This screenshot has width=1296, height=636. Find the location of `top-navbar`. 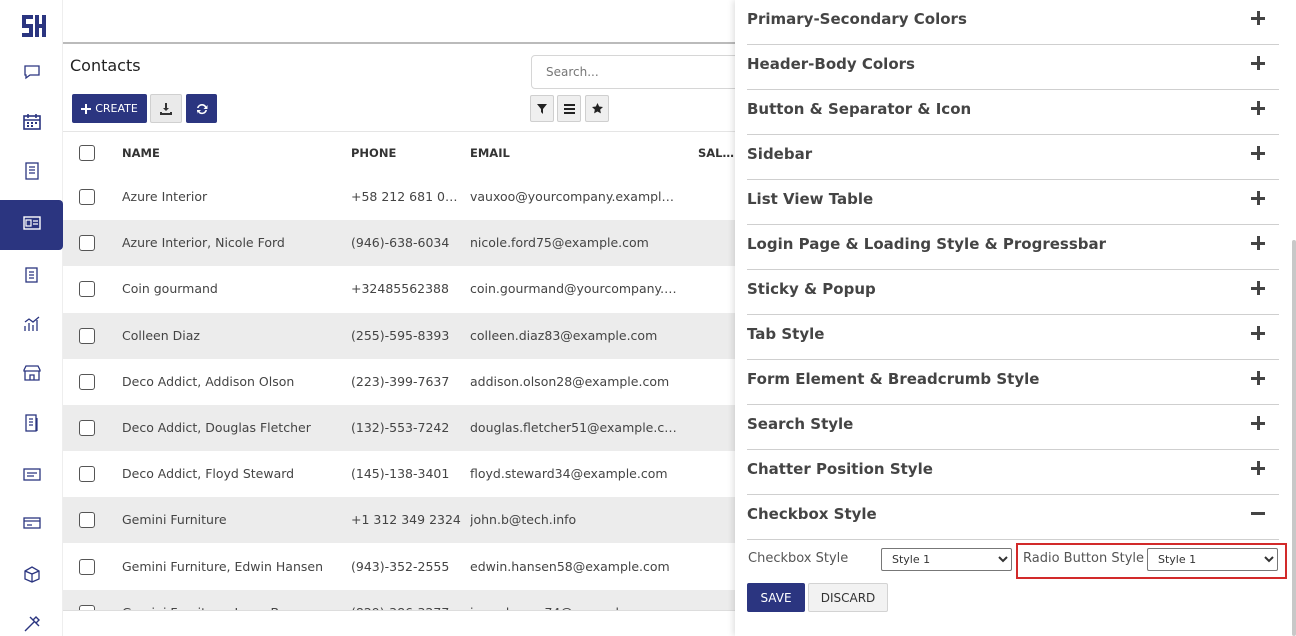

top-navbar is located at coordinates (399, 22).